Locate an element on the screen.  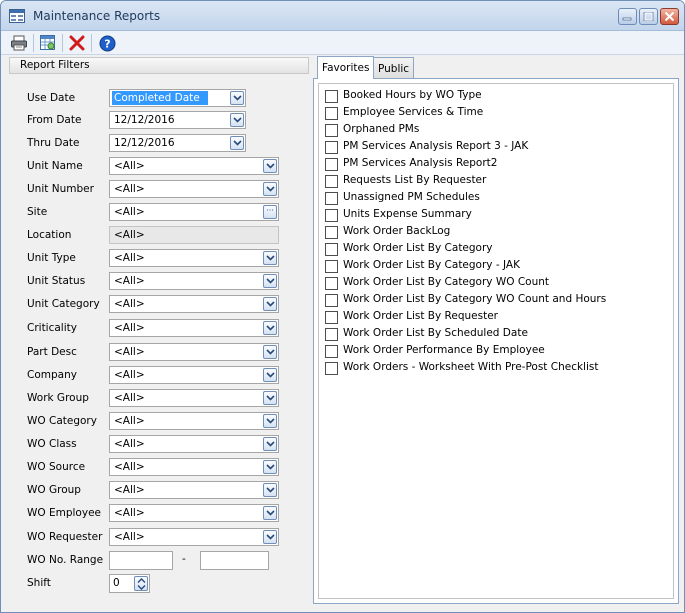
report-list-item: Work Order List By Category is located at coordinates (495, 248).